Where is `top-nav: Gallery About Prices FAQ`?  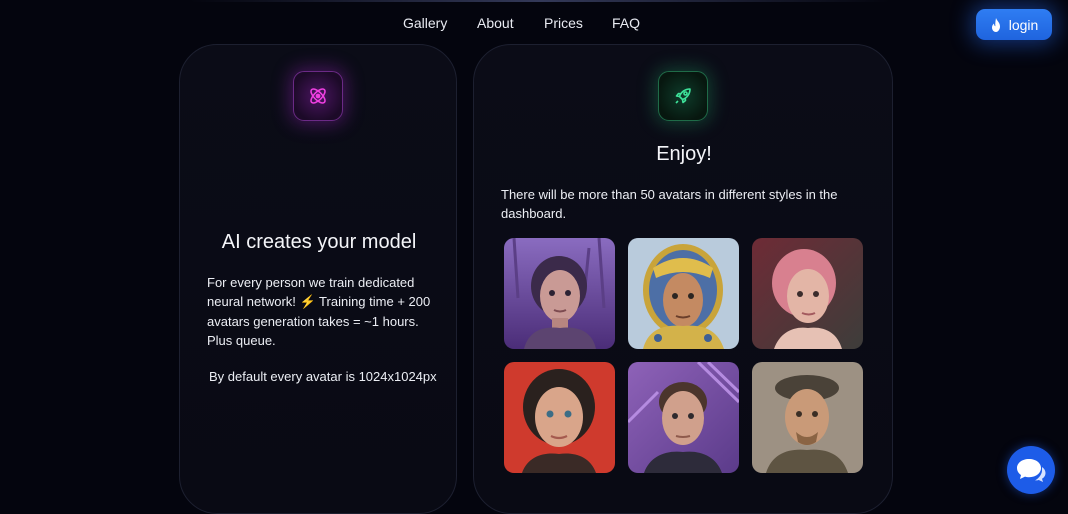 top-nav: Gallery About Prices FAQ is located at coordinates (534, 25).